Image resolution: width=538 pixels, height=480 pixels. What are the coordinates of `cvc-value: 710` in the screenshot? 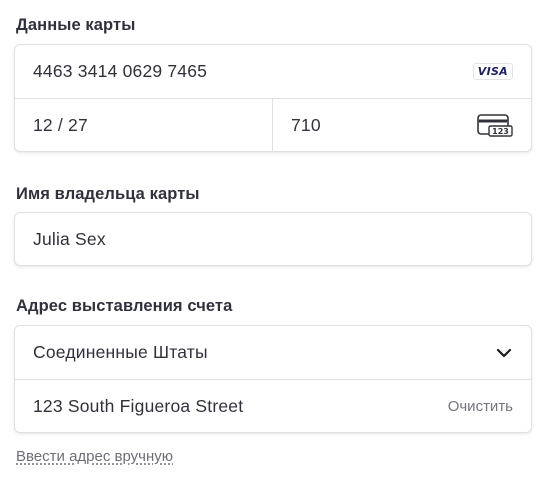 It's located at (306, 124).